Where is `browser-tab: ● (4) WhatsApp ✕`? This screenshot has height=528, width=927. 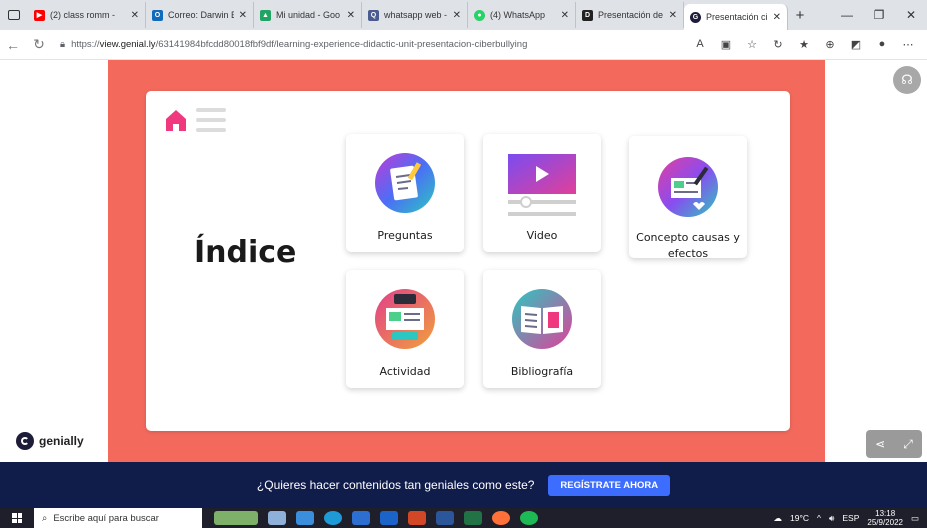 browser-tab: ● (4) WhatsApp ✕ is located at coordinates (522, 15).